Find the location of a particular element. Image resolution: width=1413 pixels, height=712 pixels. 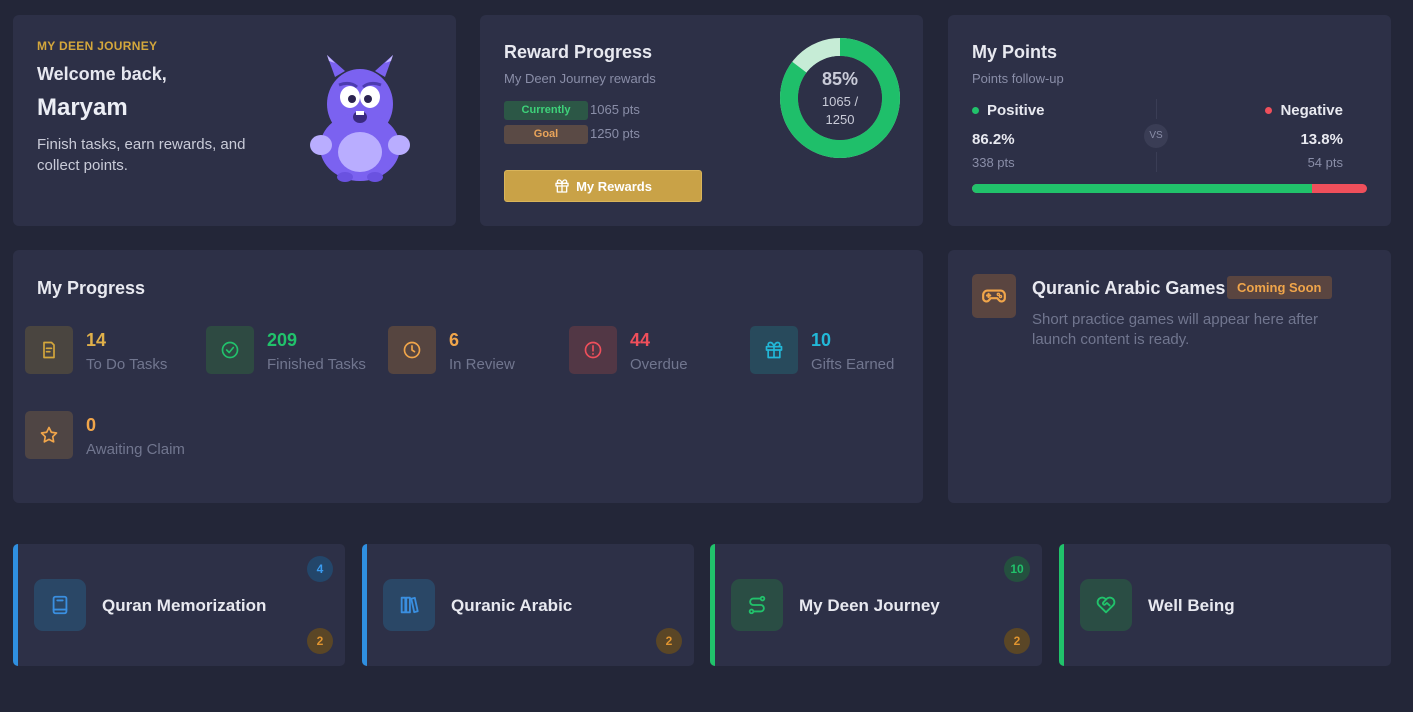

heart-handshake-icon is located at coordinates (1106, 605).